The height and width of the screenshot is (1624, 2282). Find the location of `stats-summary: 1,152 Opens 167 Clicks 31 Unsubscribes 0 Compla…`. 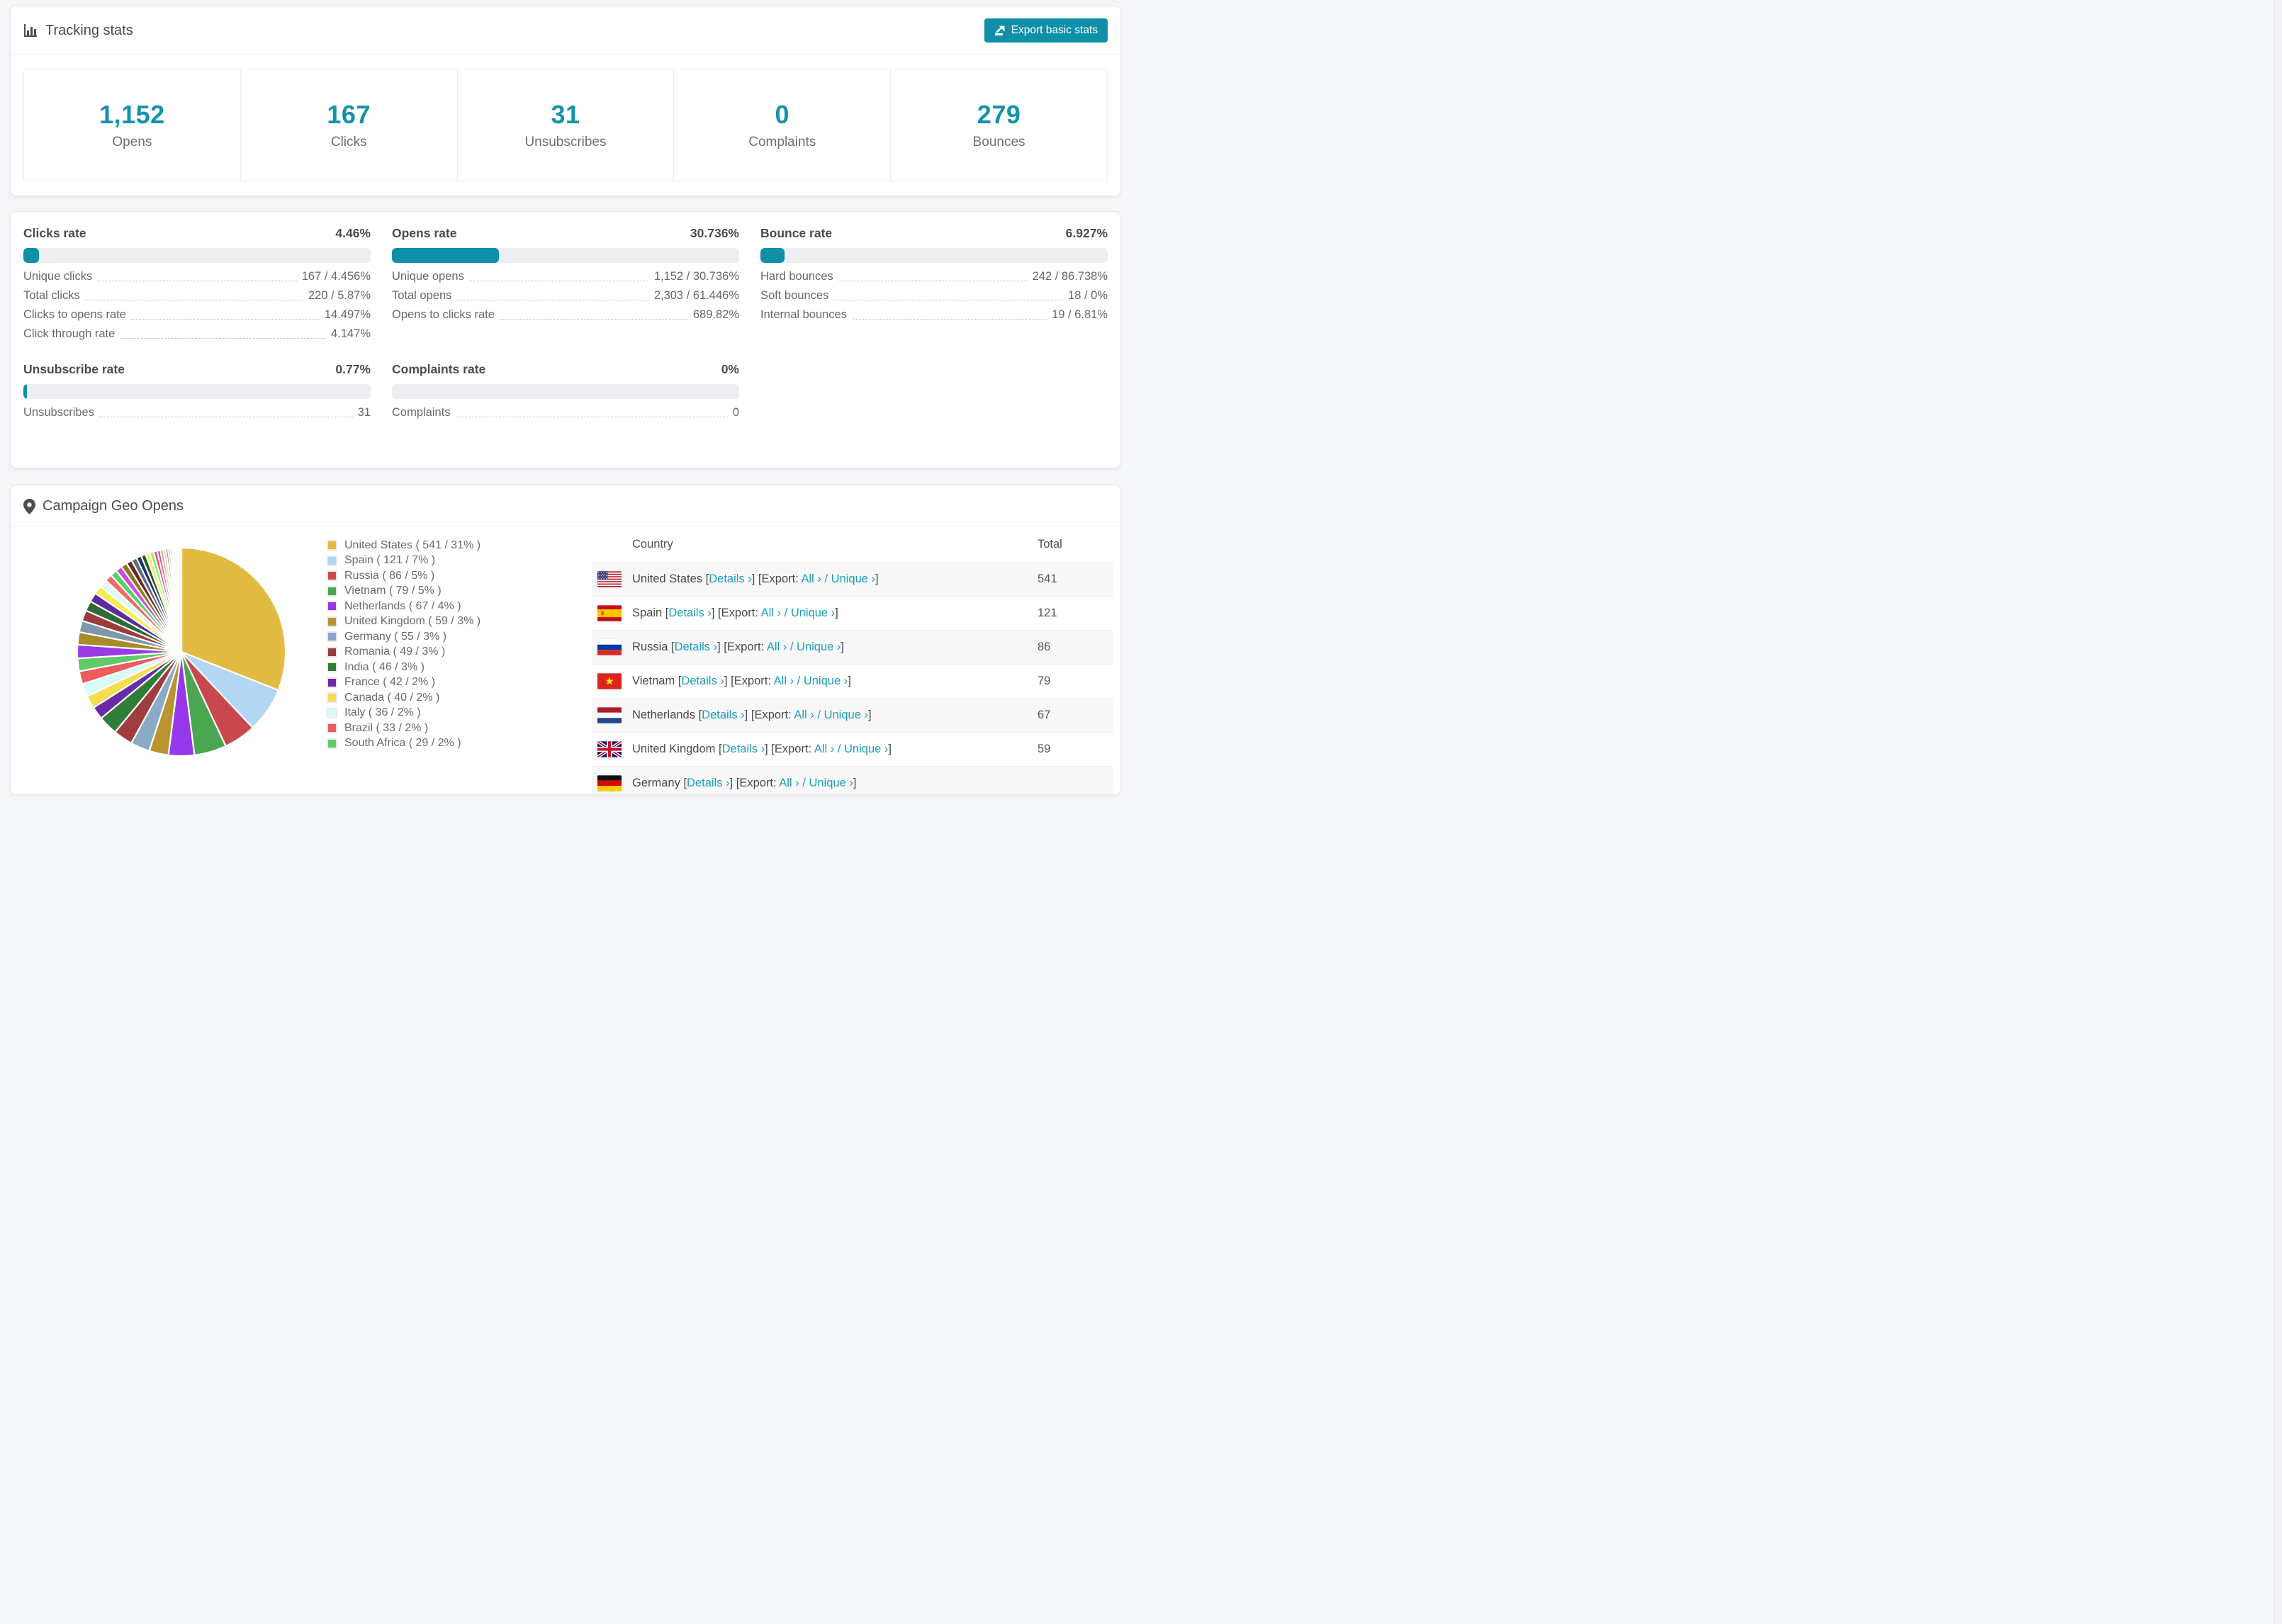

stats-summary: 1,152 Opens 167 Clicks 31 Unsubscribes 0 Compla… is located at coordinates (565, 125).